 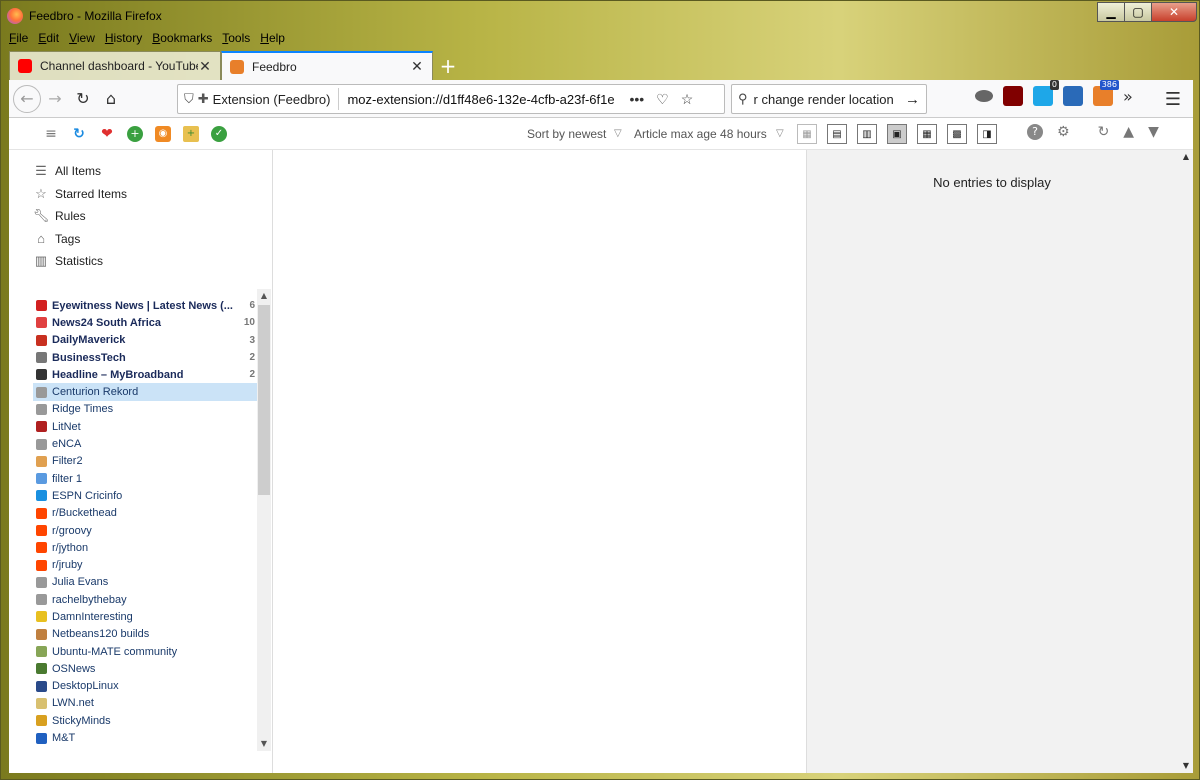 What do you see at coordinates (27, 98) in the screenshot?
I see `back-button: ←` at bounding box center [27, 98].